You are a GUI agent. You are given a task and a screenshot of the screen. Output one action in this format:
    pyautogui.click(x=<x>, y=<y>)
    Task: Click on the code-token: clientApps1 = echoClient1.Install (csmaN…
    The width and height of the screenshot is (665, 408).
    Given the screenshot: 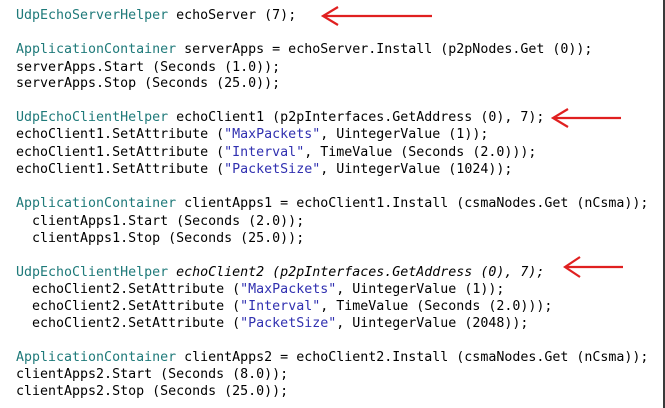 What is the action you would take?
    pyautogui.click(x=412, y=203)
    